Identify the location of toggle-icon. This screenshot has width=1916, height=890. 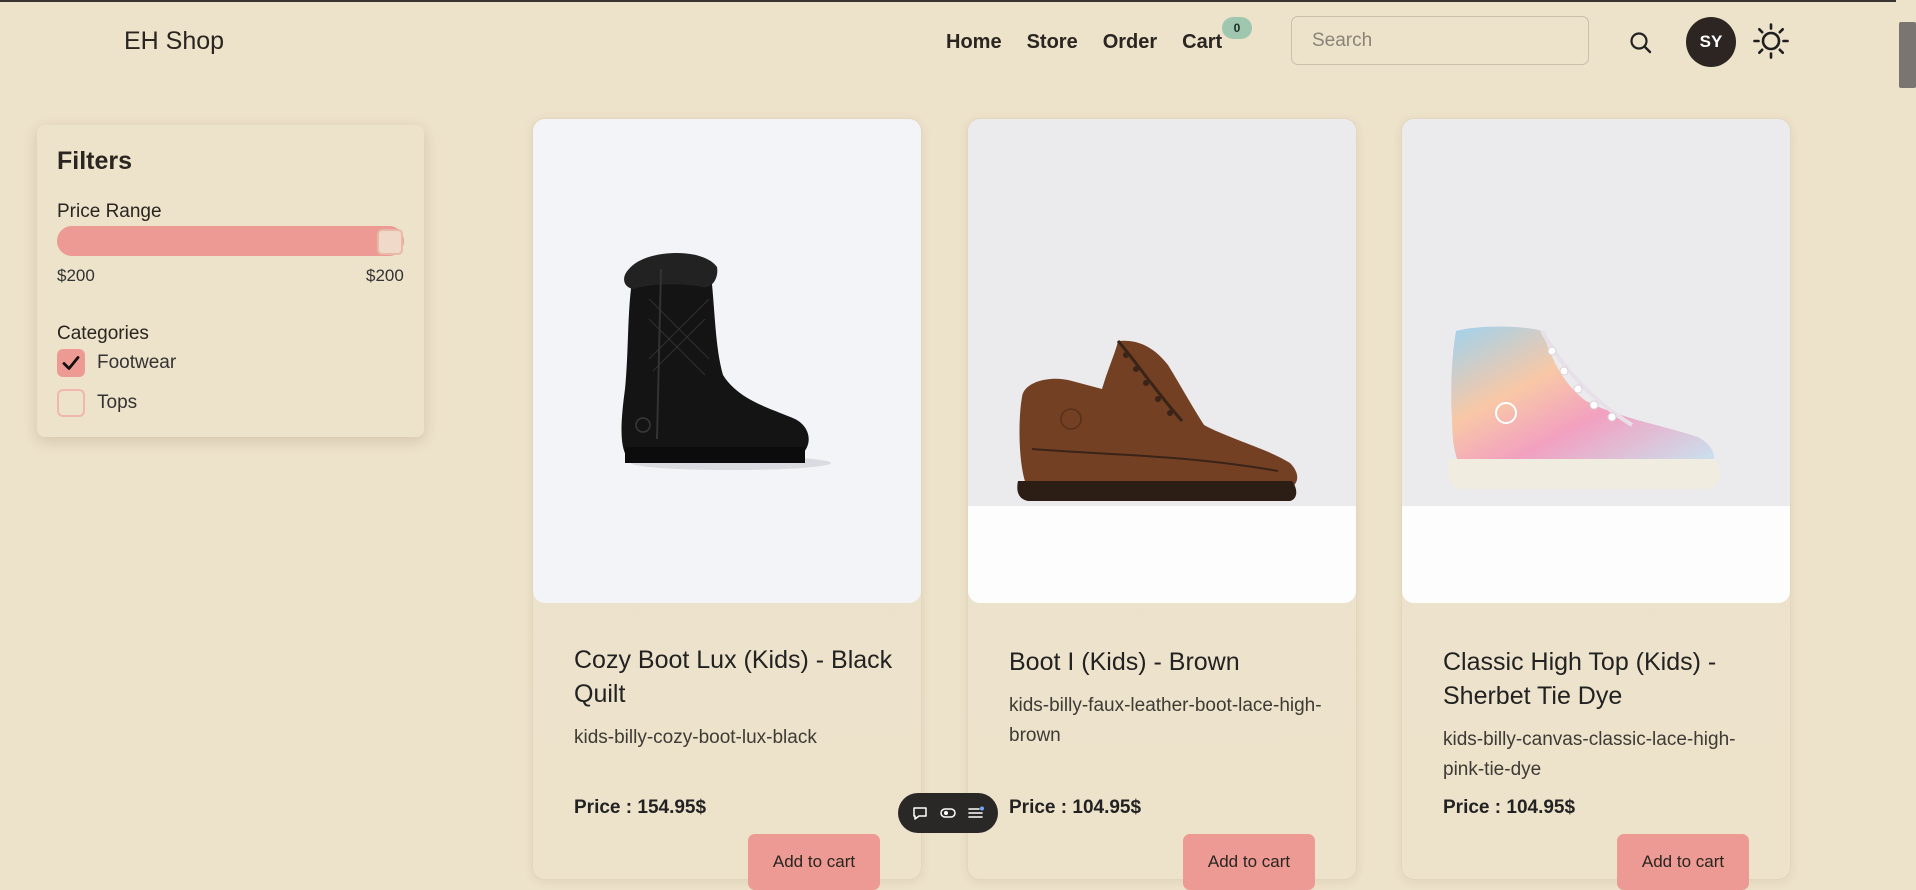
(948, 813).